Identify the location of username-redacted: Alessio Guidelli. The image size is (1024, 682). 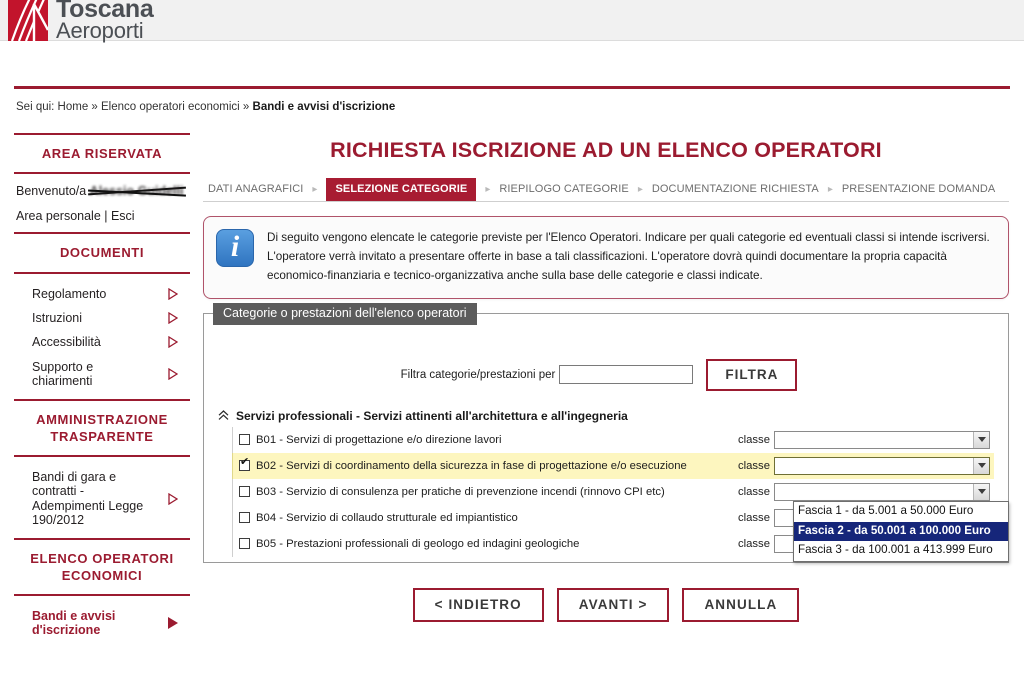
(136, 191).